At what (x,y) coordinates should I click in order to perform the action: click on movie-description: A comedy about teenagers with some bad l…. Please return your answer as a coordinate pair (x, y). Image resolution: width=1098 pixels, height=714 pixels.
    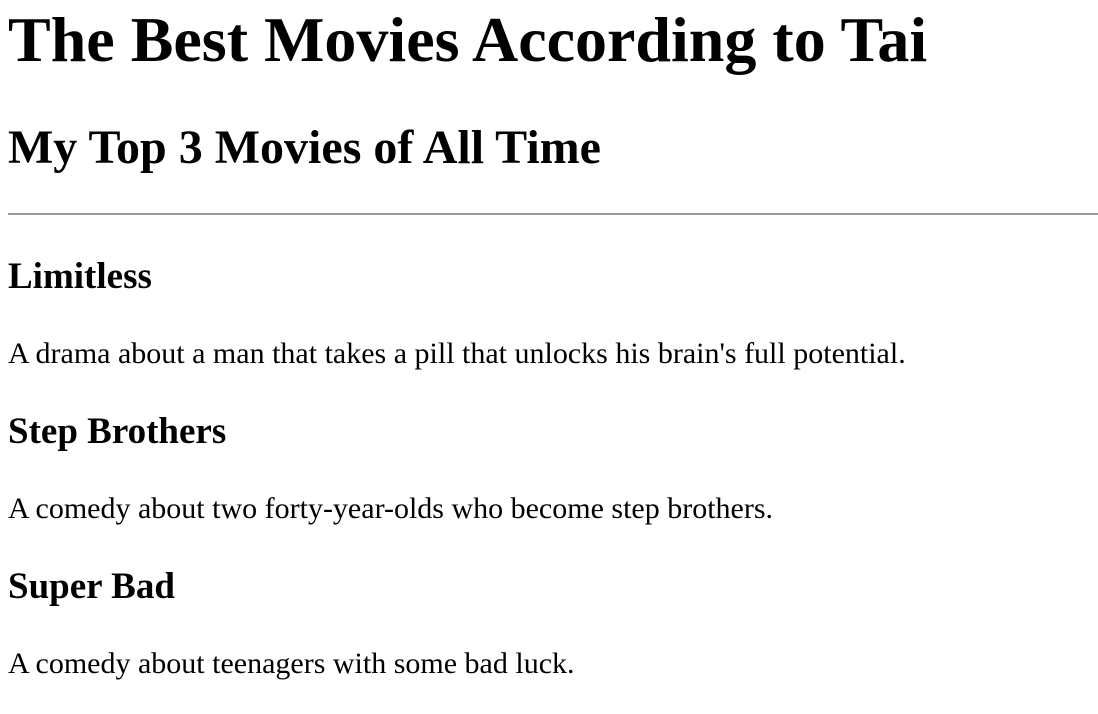
    Looking at the image, I should click on (291, 663).